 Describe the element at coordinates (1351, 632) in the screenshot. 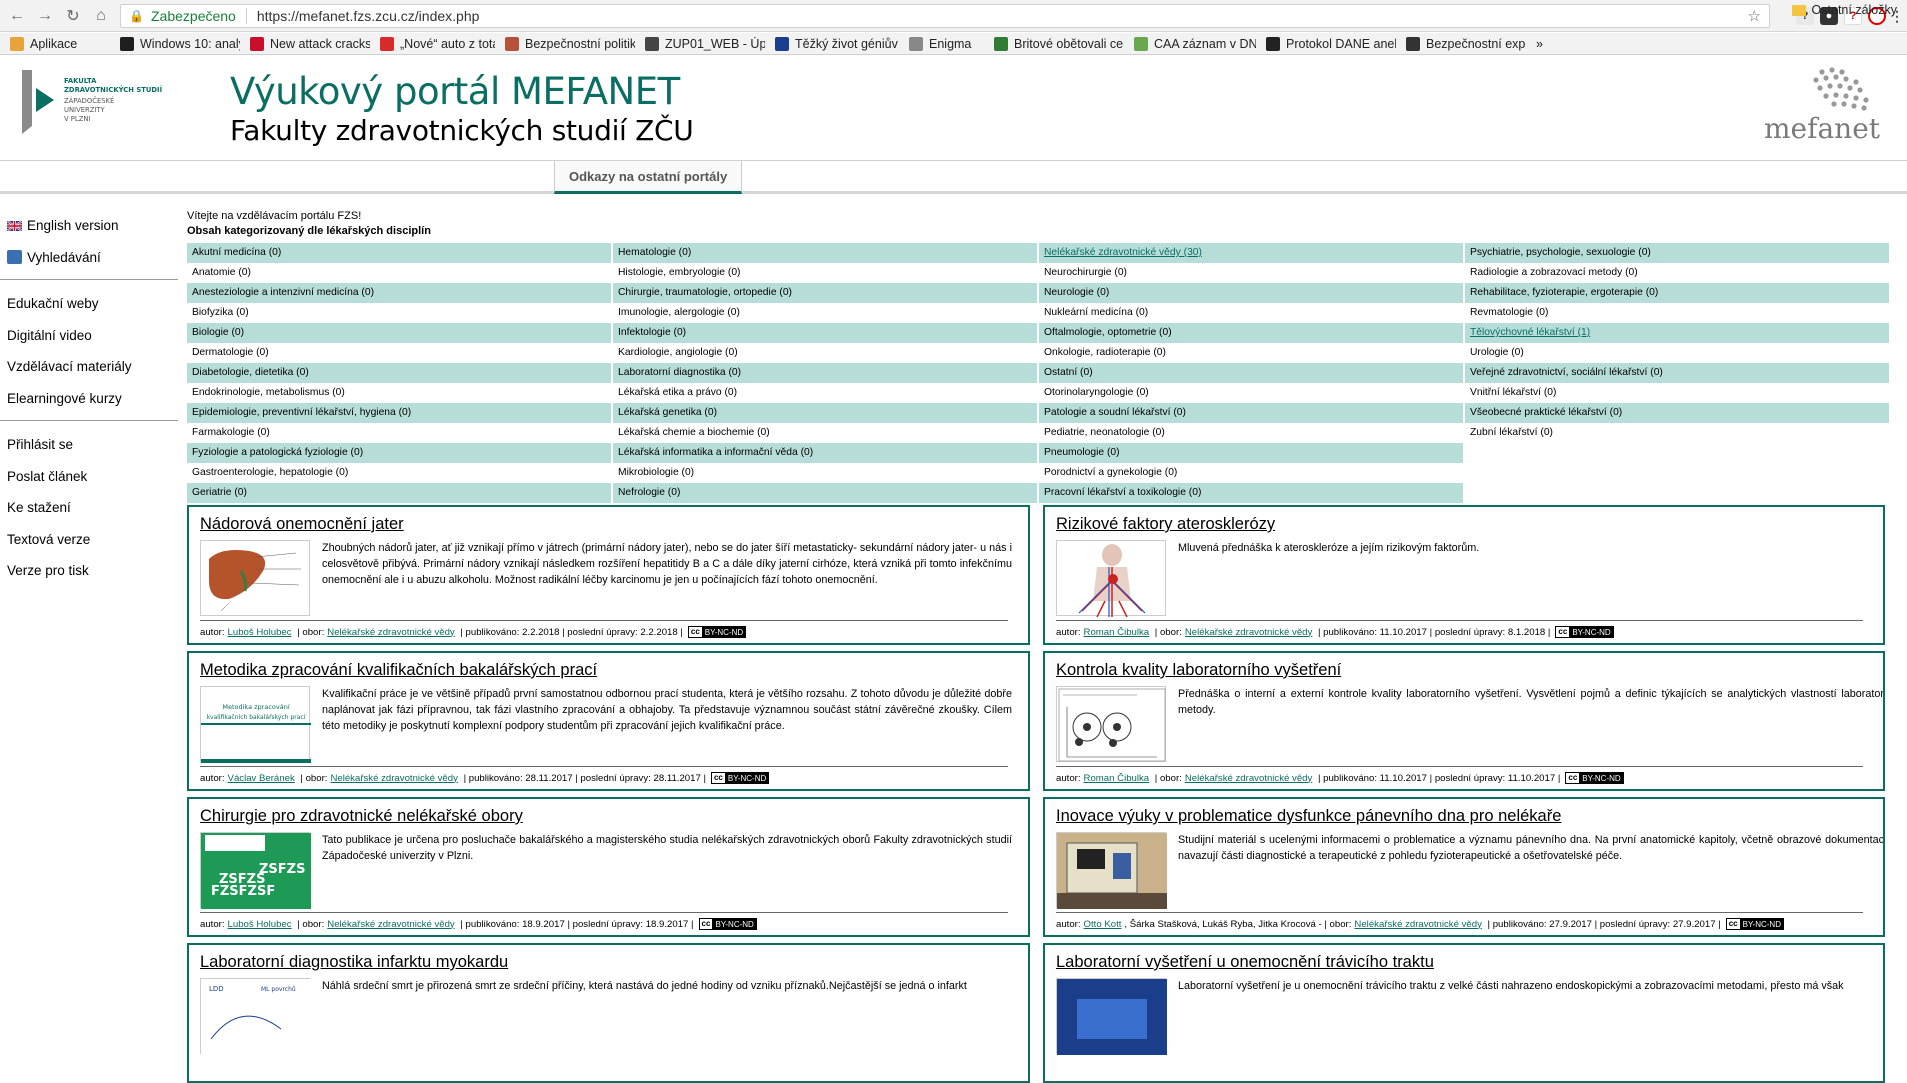

I see `meta-published-label: publikováno:` at that location.